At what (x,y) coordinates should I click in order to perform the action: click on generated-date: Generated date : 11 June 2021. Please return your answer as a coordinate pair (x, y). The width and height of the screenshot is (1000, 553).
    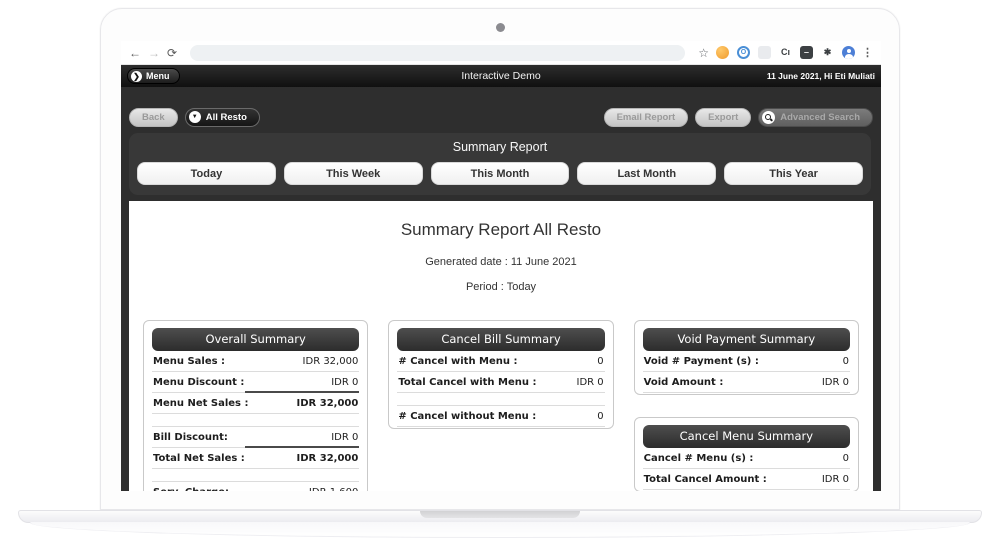
    Looking at the image, I should click on (501, 262).